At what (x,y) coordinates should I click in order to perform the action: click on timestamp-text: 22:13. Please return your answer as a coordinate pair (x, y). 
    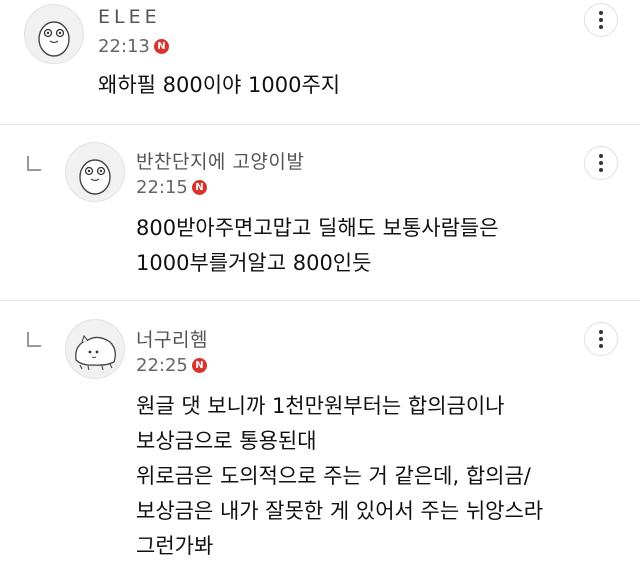
    Looking at the image, I should click on (124, 46).